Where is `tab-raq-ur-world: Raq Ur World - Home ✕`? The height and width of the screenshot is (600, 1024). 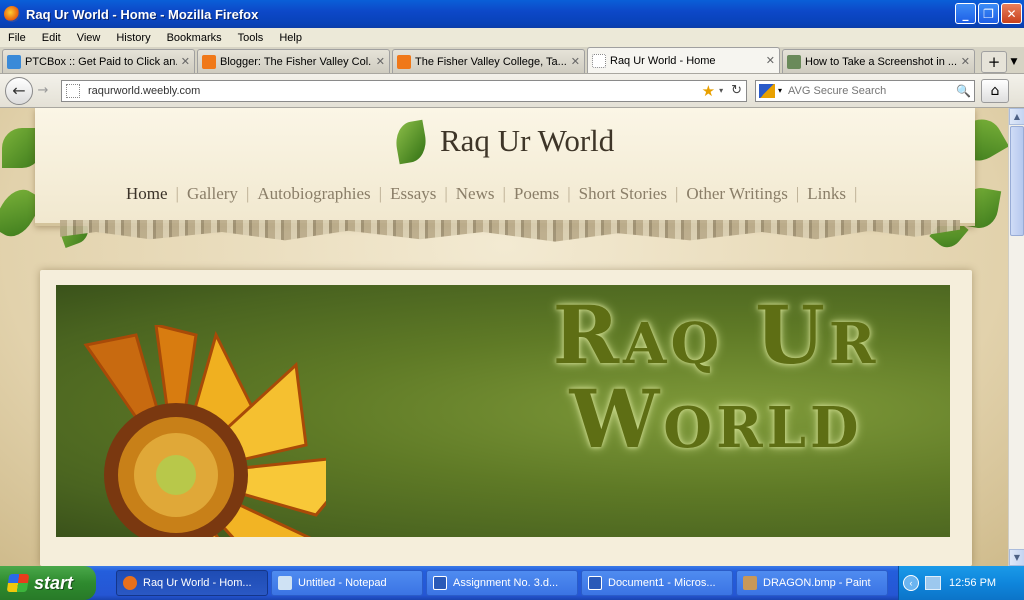 tab-raq-ur-world: Raq Ur World - Home ✕ is located at coordinates (683, 60).